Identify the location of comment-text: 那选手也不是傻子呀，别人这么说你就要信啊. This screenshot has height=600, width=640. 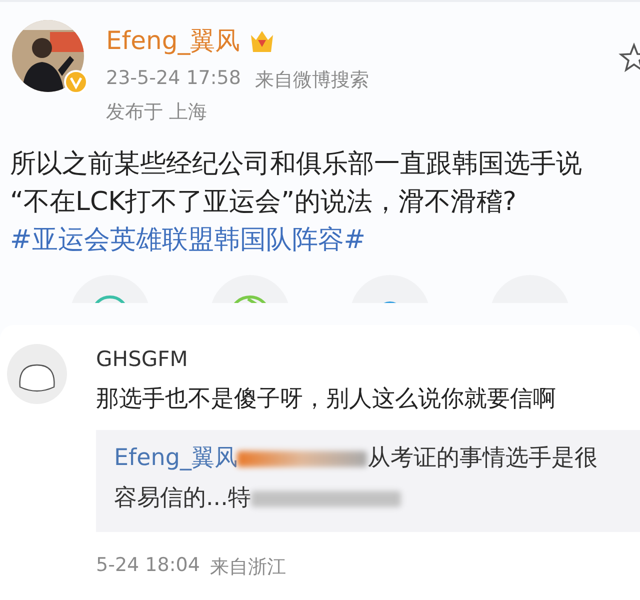
(326, 399).